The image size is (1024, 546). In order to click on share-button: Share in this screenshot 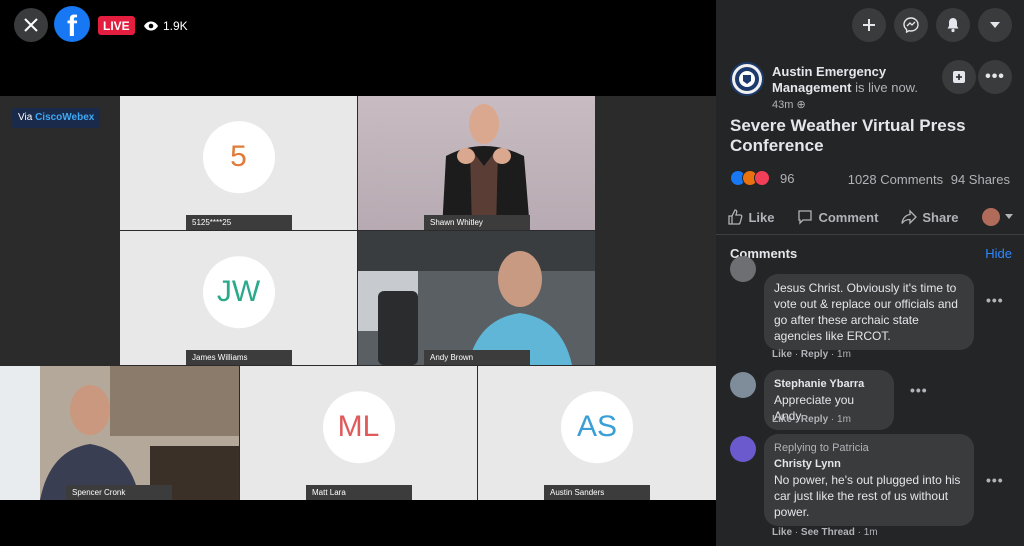, I will do `click(930, 217)`.